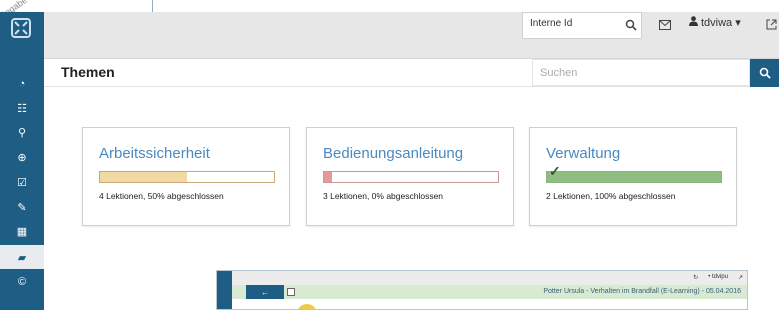  What do you see at coordinates (22, 182) in the screenshot?
I see `checklist-icon: ☑` at bounding box center [22, 182].